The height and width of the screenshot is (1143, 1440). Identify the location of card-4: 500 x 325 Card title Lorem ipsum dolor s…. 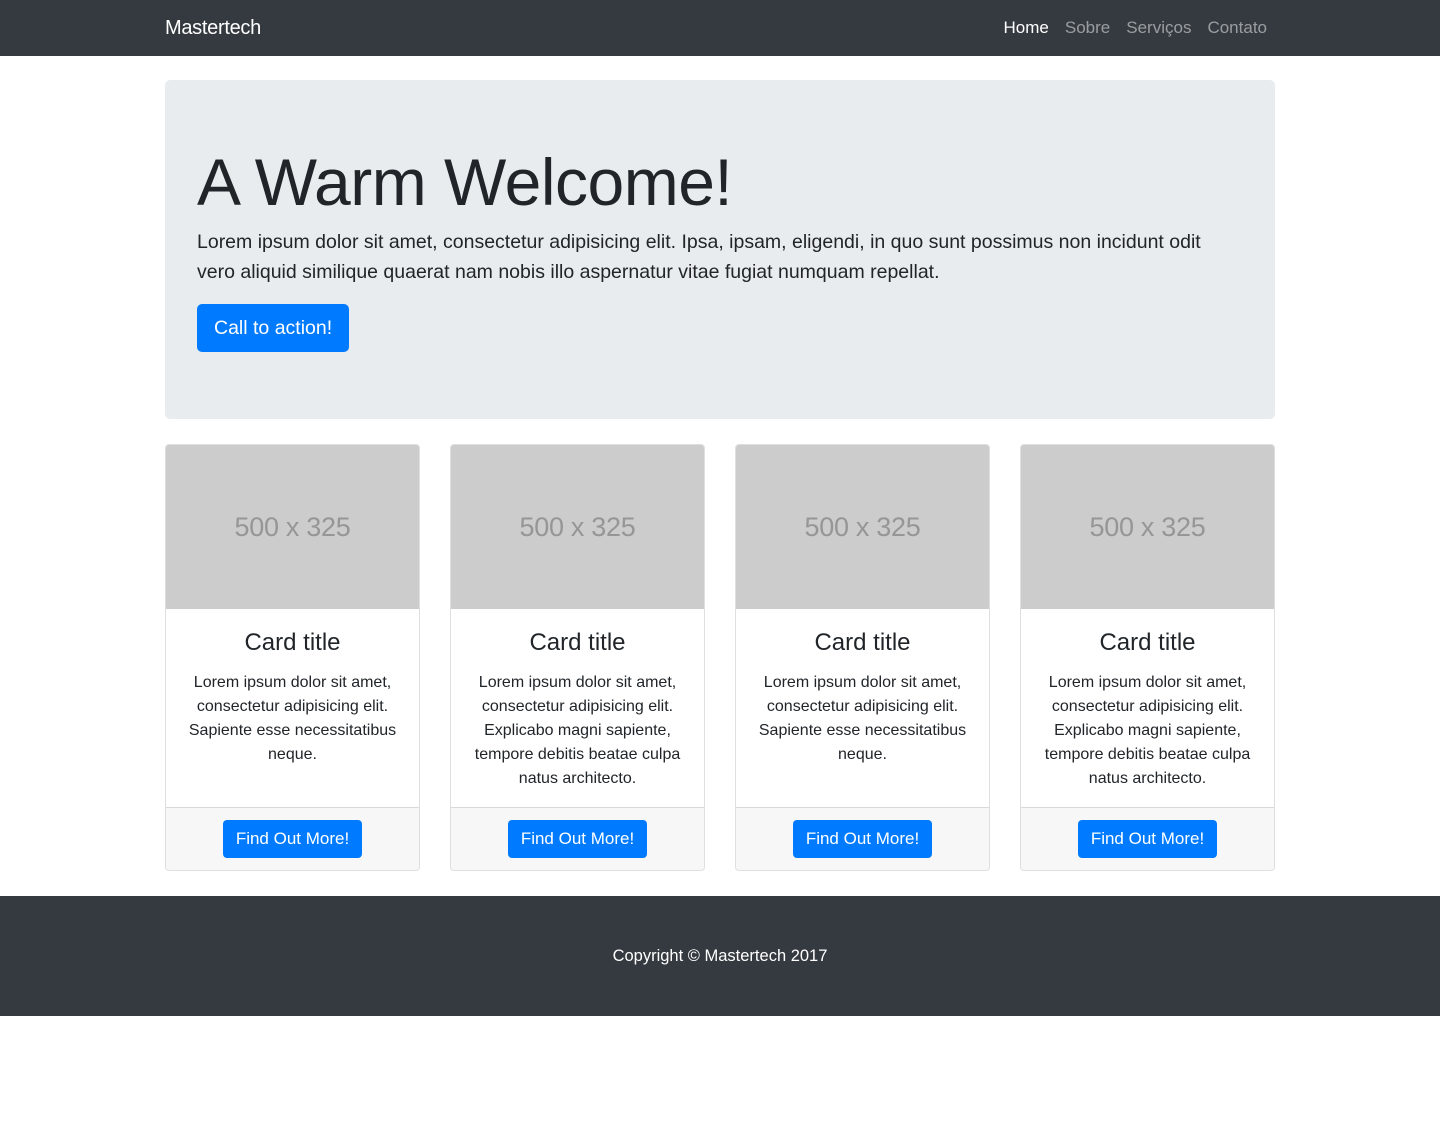
(1147, 657).